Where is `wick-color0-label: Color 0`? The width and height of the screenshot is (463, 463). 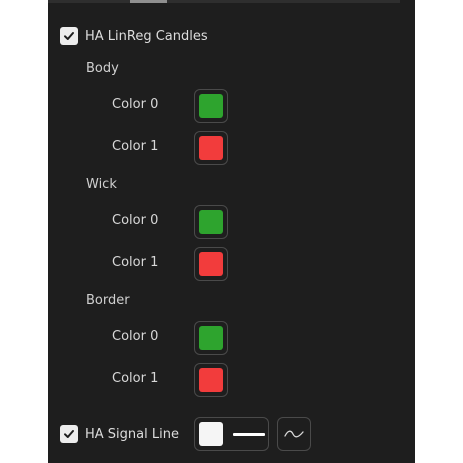 wick-color0-label: Color 0 is located at coordinates (135, 220).